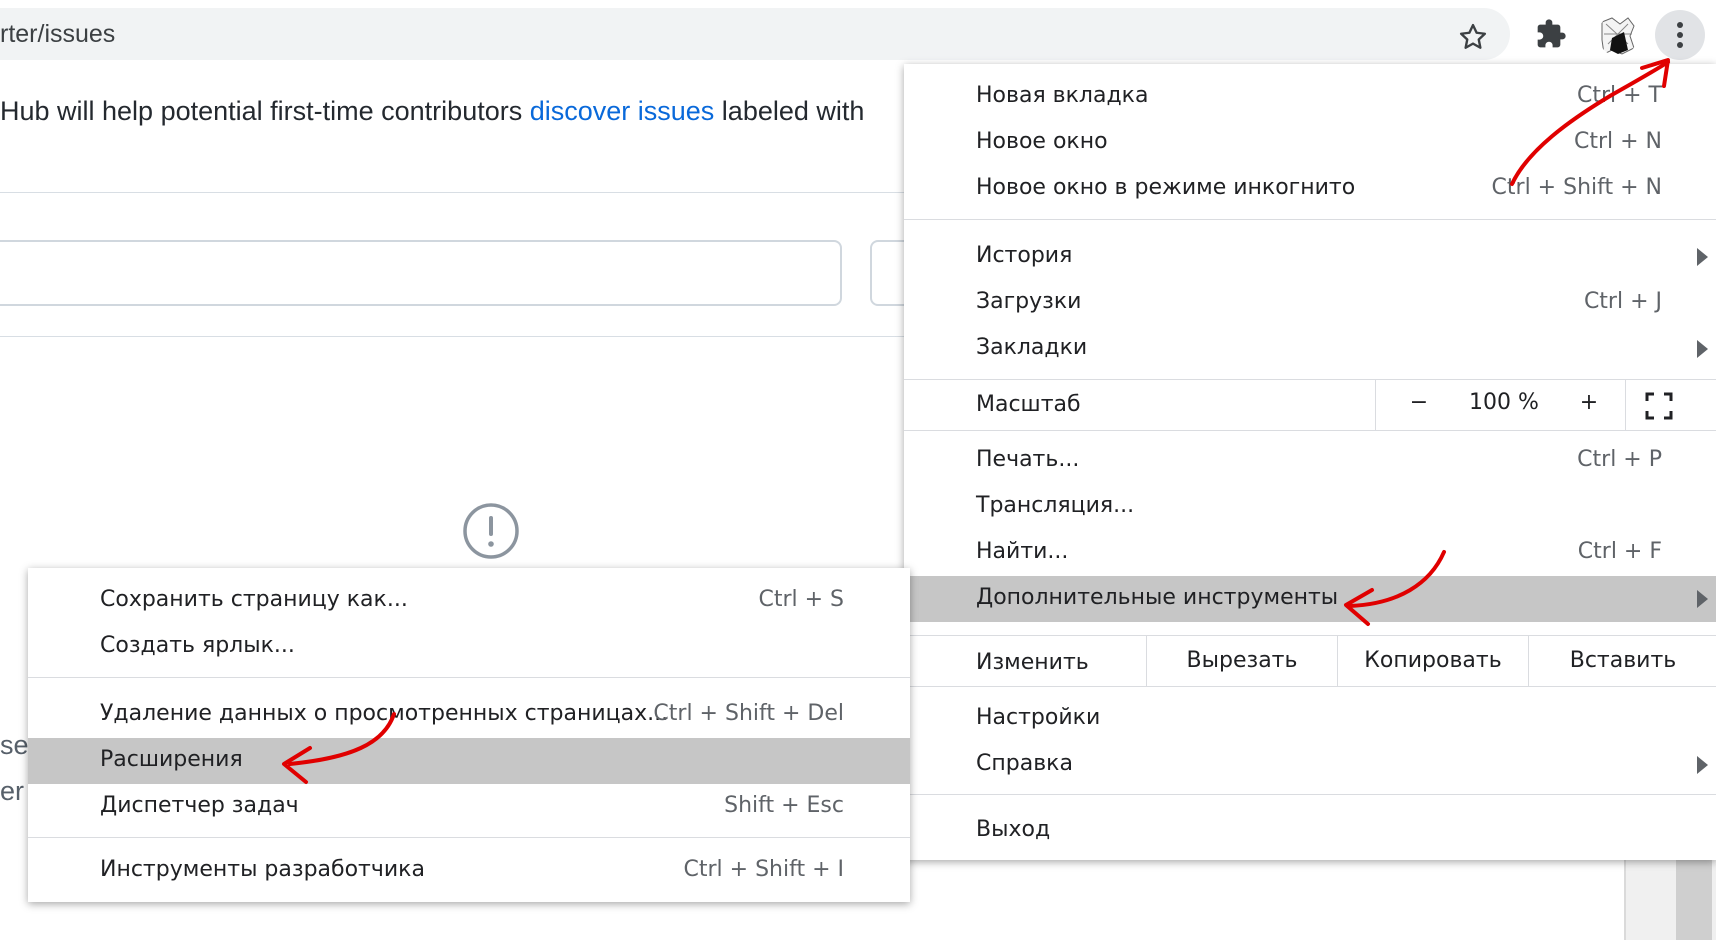  I want to click on page-partial-text: er, so click(12, 791).